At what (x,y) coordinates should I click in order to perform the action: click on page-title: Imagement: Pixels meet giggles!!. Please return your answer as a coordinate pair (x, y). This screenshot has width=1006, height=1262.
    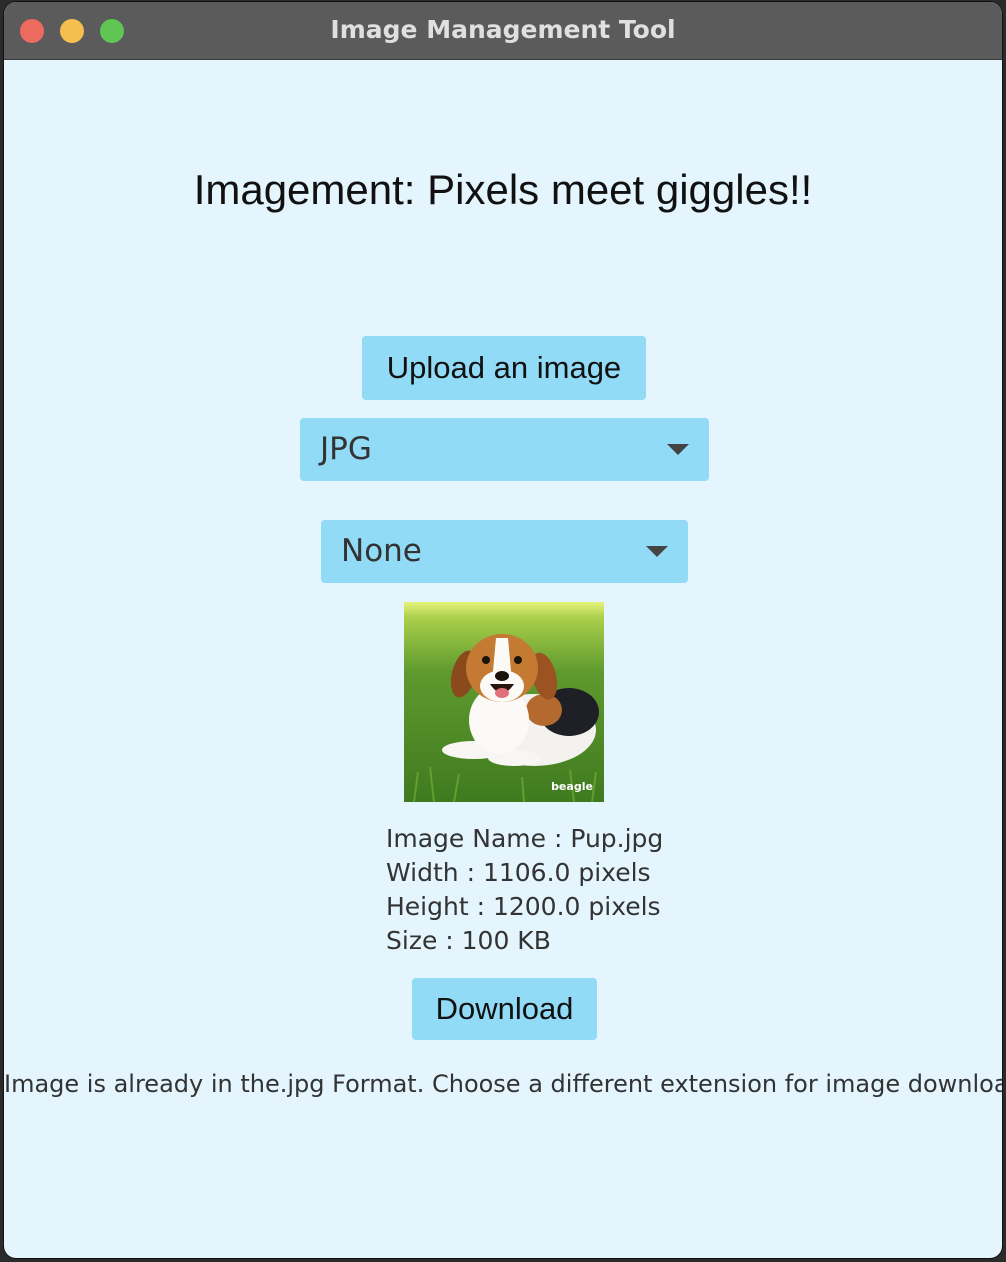
    Looking at the image, I should click on (503, 189).